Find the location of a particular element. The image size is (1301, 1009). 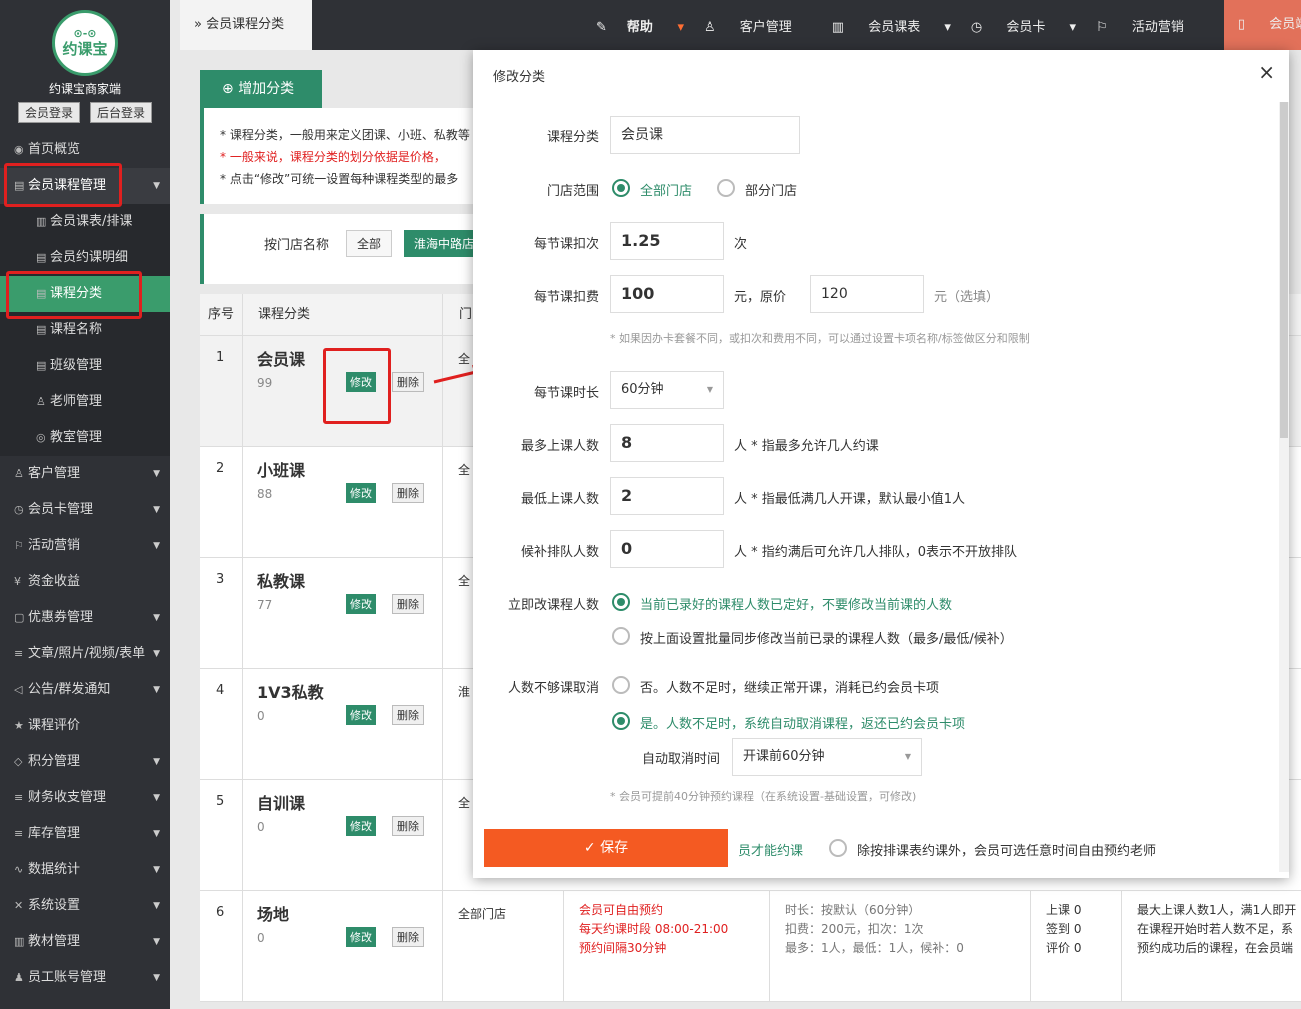

change-opt2-radio is located at coordinates (621, 636).